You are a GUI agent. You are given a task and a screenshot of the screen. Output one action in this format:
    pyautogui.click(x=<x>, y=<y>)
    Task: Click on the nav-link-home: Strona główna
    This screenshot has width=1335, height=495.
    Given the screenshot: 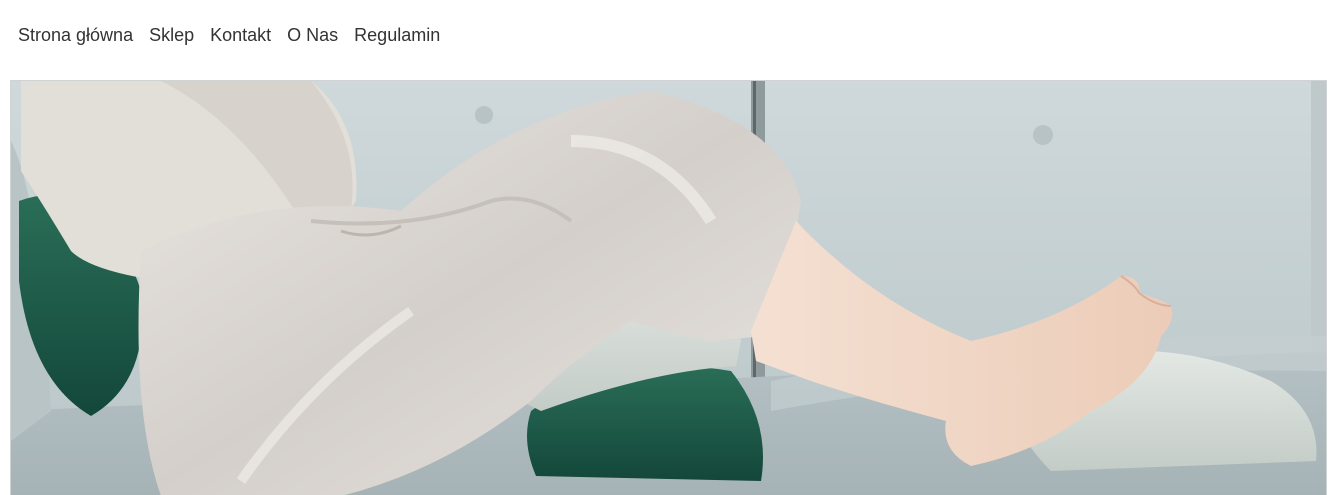 What is the action you would take?
    pyautogui.click(x=75, y=35)
    